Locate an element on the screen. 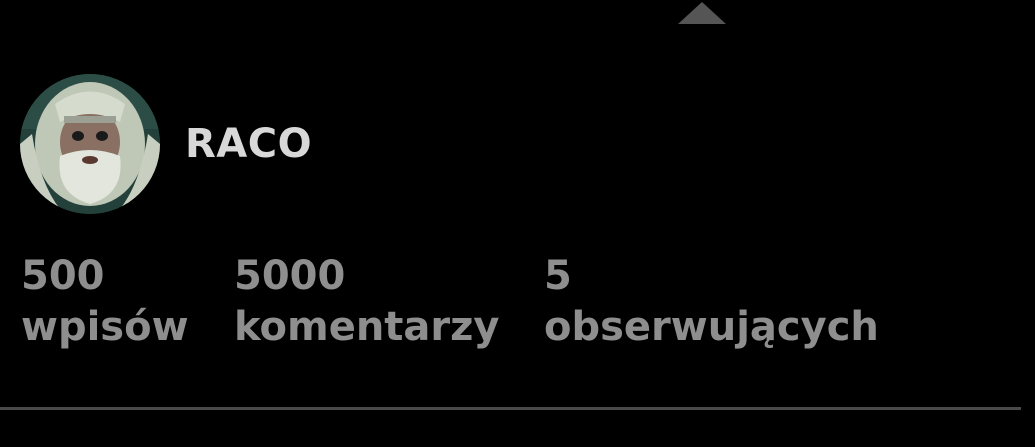 The width and height of the screenshot is (1035, 447). divider is located at coordinates (510, 408).